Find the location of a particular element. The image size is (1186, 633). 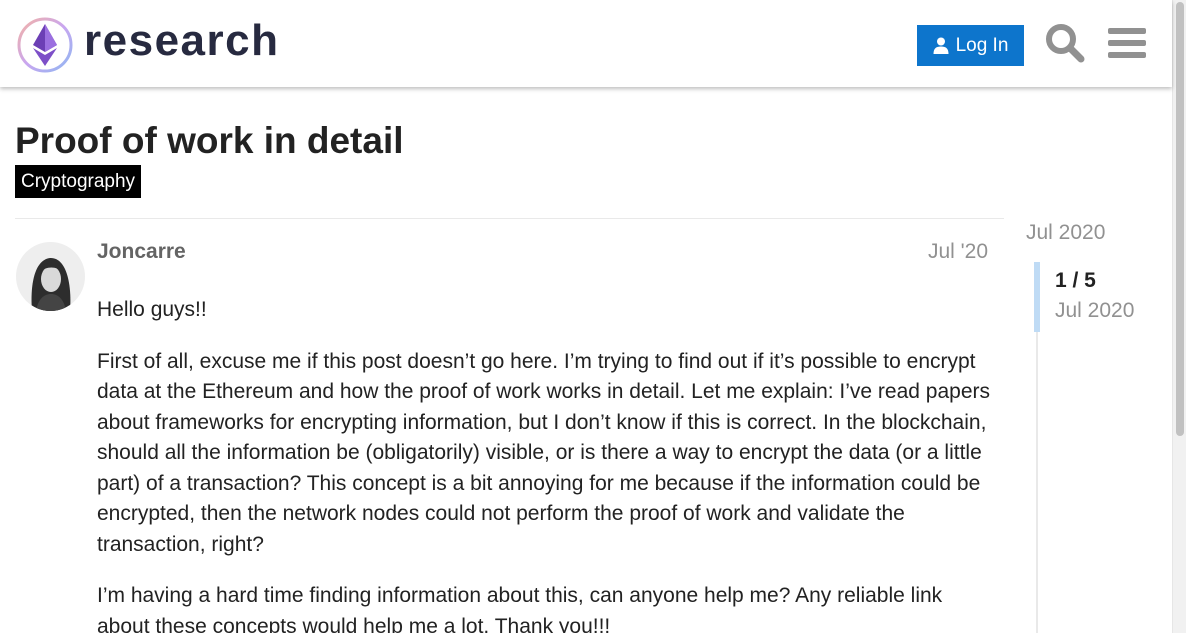

post-author: Joncarre is located at coordinates (141, 252).